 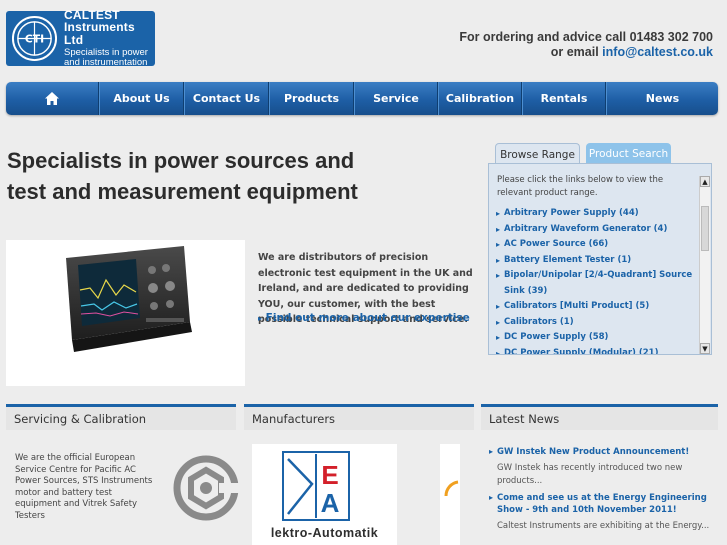 I want to click on latest-news-title: Latest News, so click(x=599, y=417).